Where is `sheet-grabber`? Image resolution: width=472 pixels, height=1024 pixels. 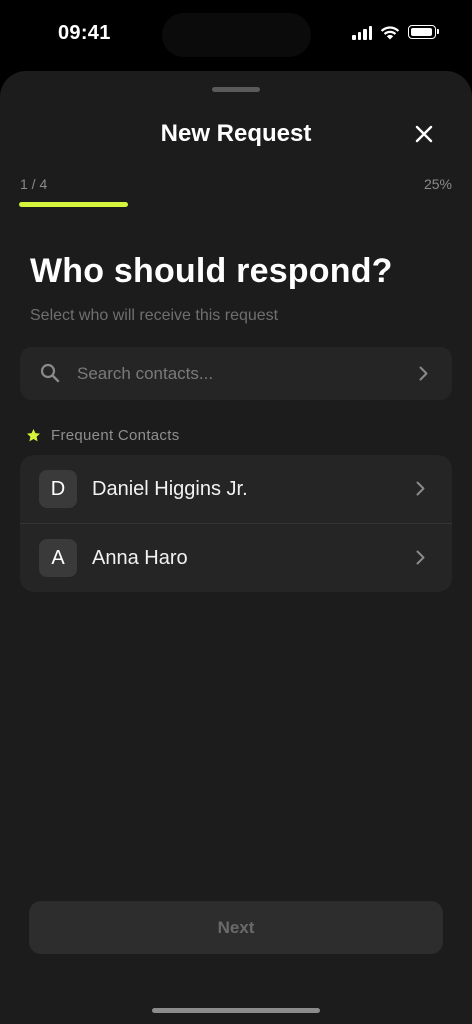
sheet-grabber is located at coordinates (236, 89).